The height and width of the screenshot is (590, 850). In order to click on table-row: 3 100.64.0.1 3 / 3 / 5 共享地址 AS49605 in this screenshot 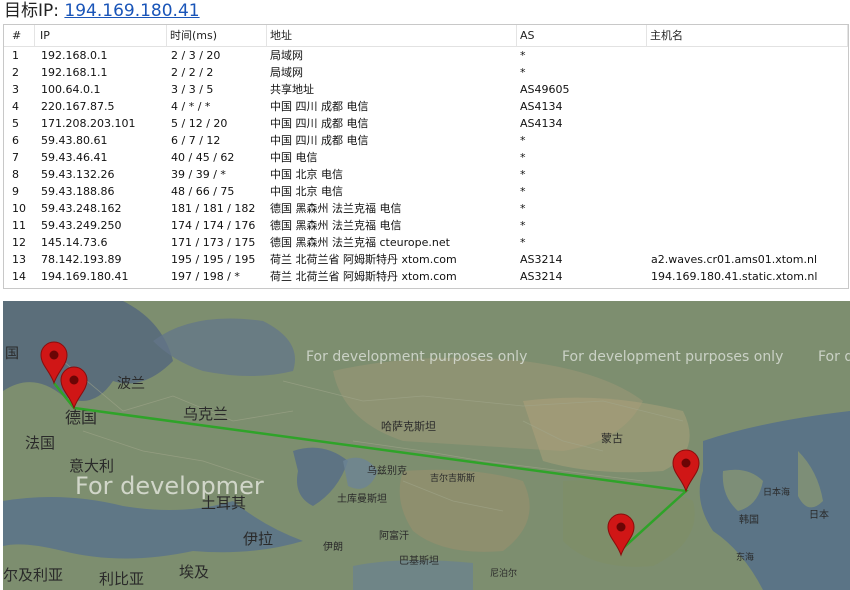, I will do `click(426, 89)`.